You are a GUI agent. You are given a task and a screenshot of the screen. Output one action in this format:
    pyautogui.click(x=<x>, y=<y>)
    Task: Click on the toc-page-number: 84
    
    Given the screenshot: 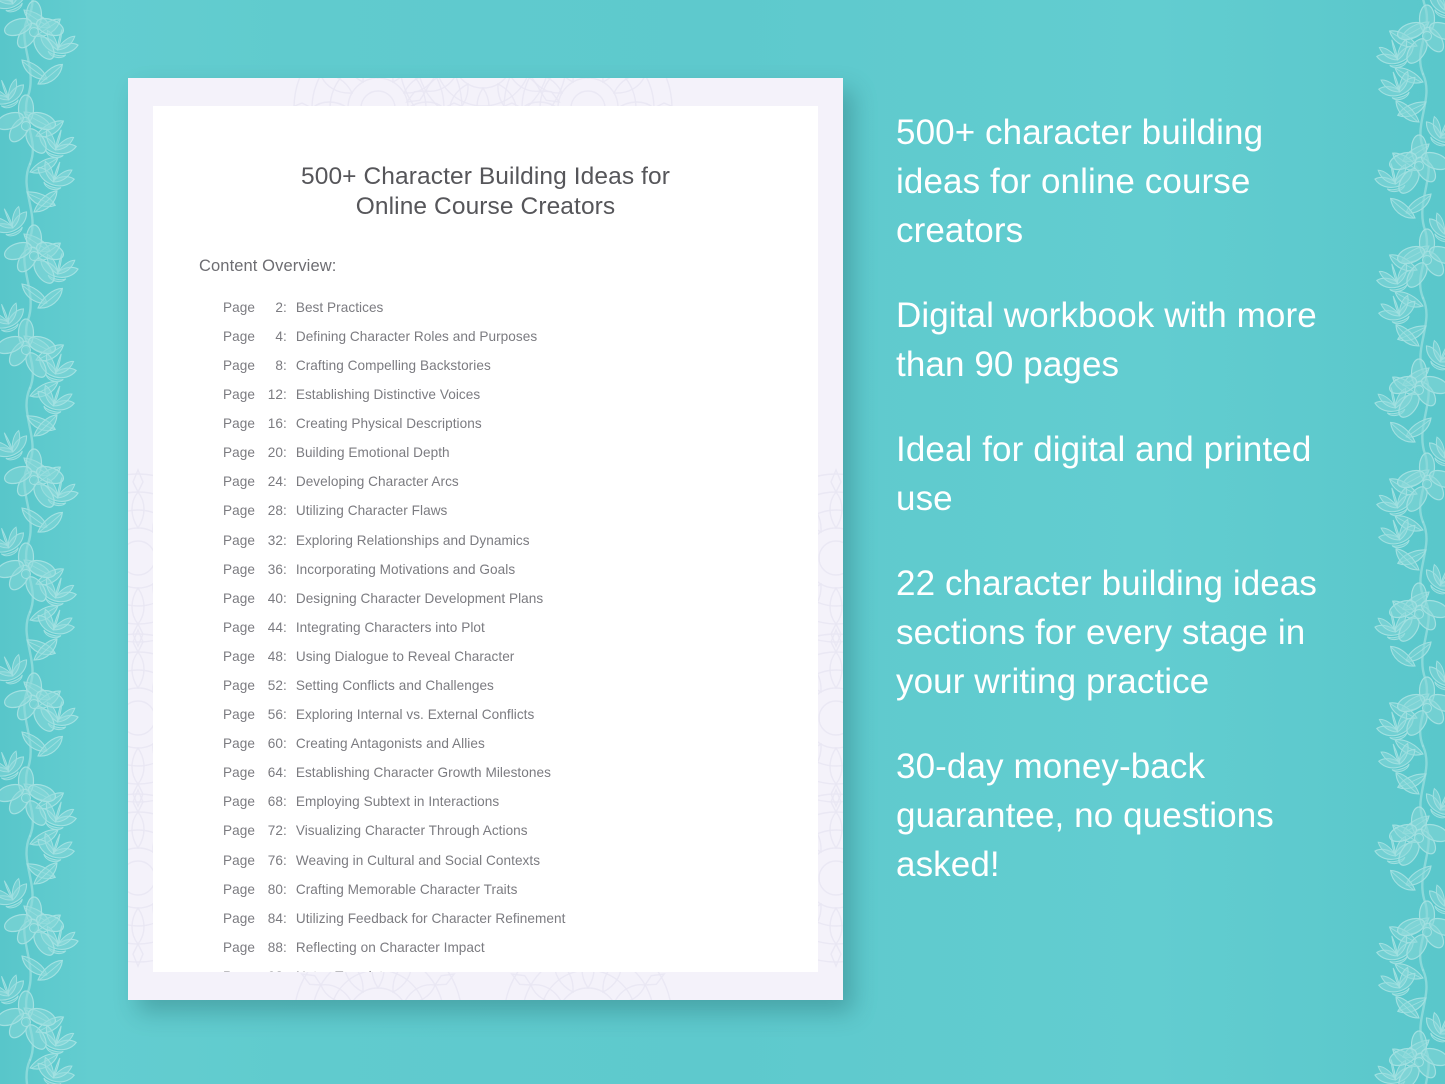 What is the action you would take?
    pyautogui.click(x=275, y=918)
    